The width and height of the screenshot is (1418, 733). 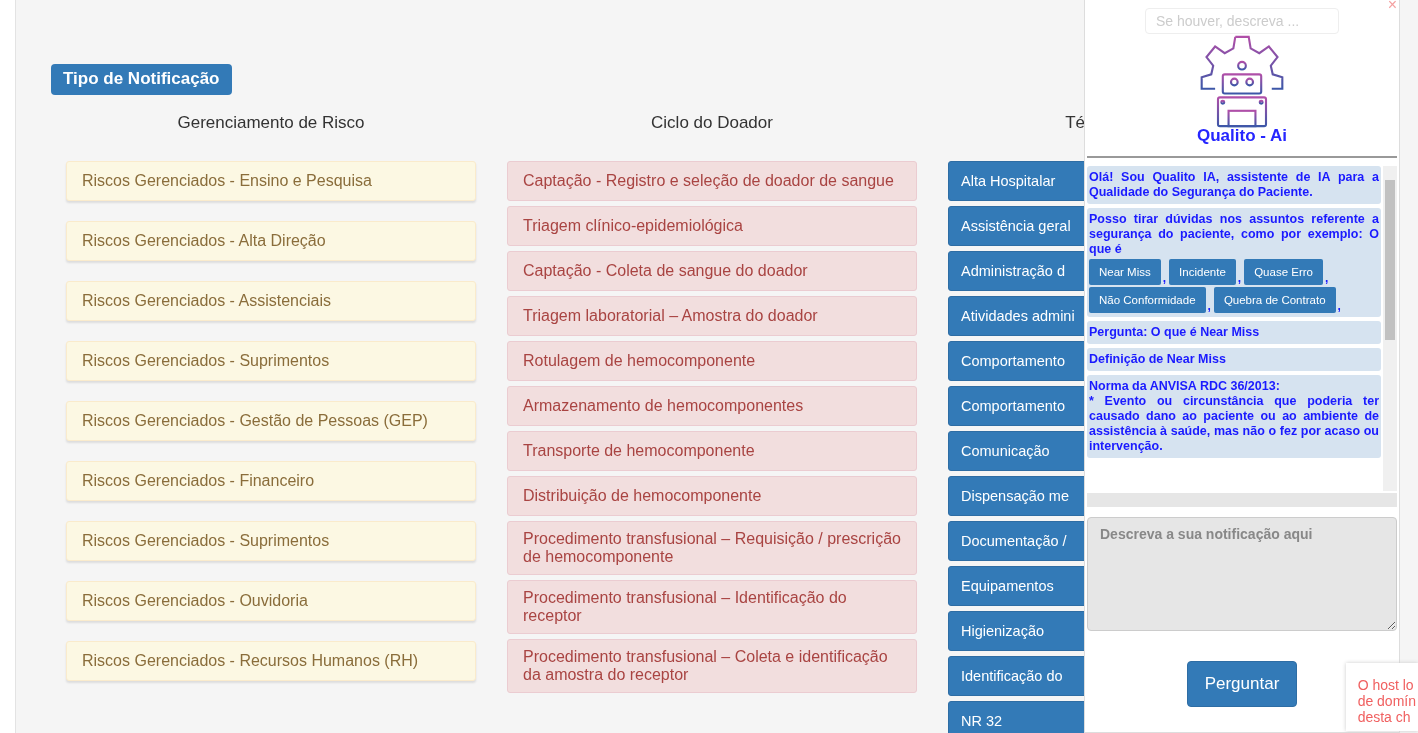 What do you see at coordinates (271, 661) in the screenshot?
I see `notification-type-button: Riscos Gerenciados - Recursos Humanos (RH)` at bounding box center [271, 661].